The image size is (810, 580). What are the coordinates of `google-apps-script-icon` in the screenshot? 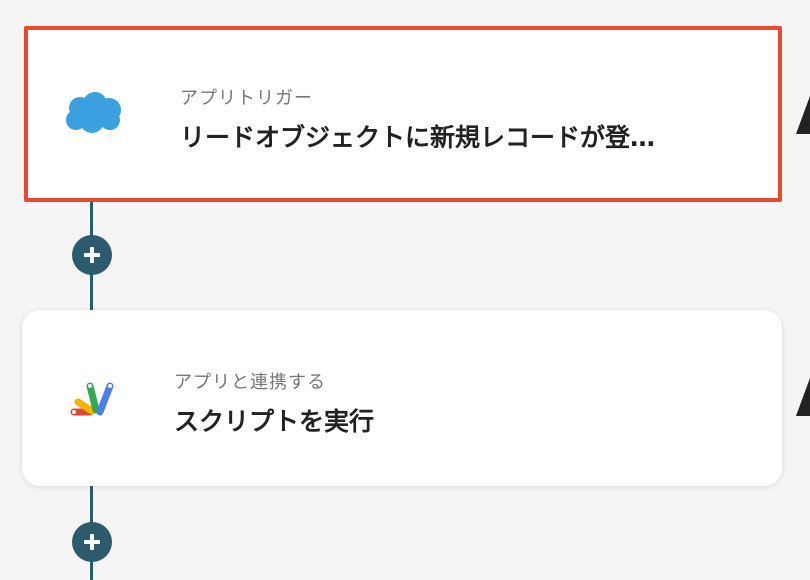 It's located at (93, 401).